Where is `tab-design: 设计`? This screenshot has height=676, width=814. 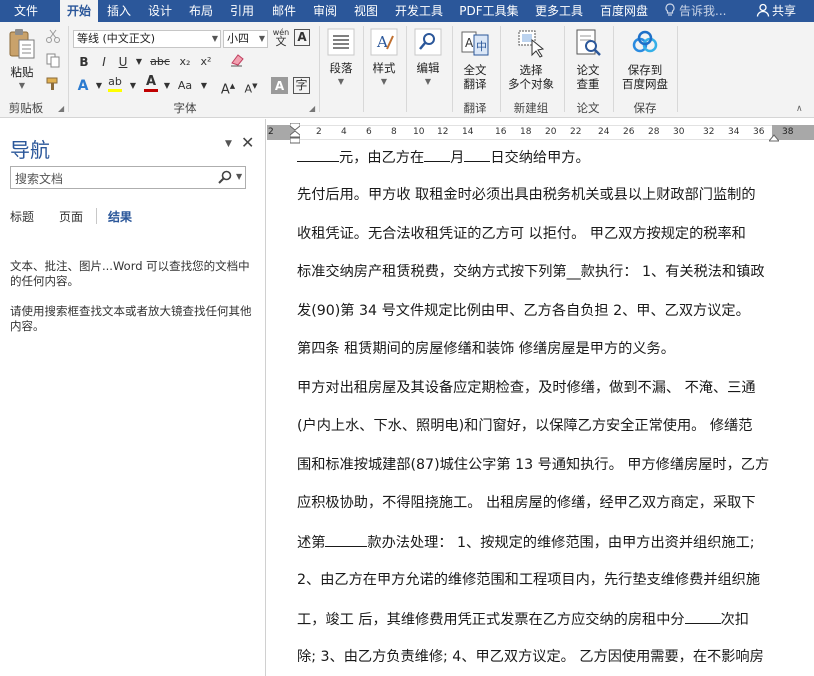
tab-design: 设计 is located at coordinates (160, 11).